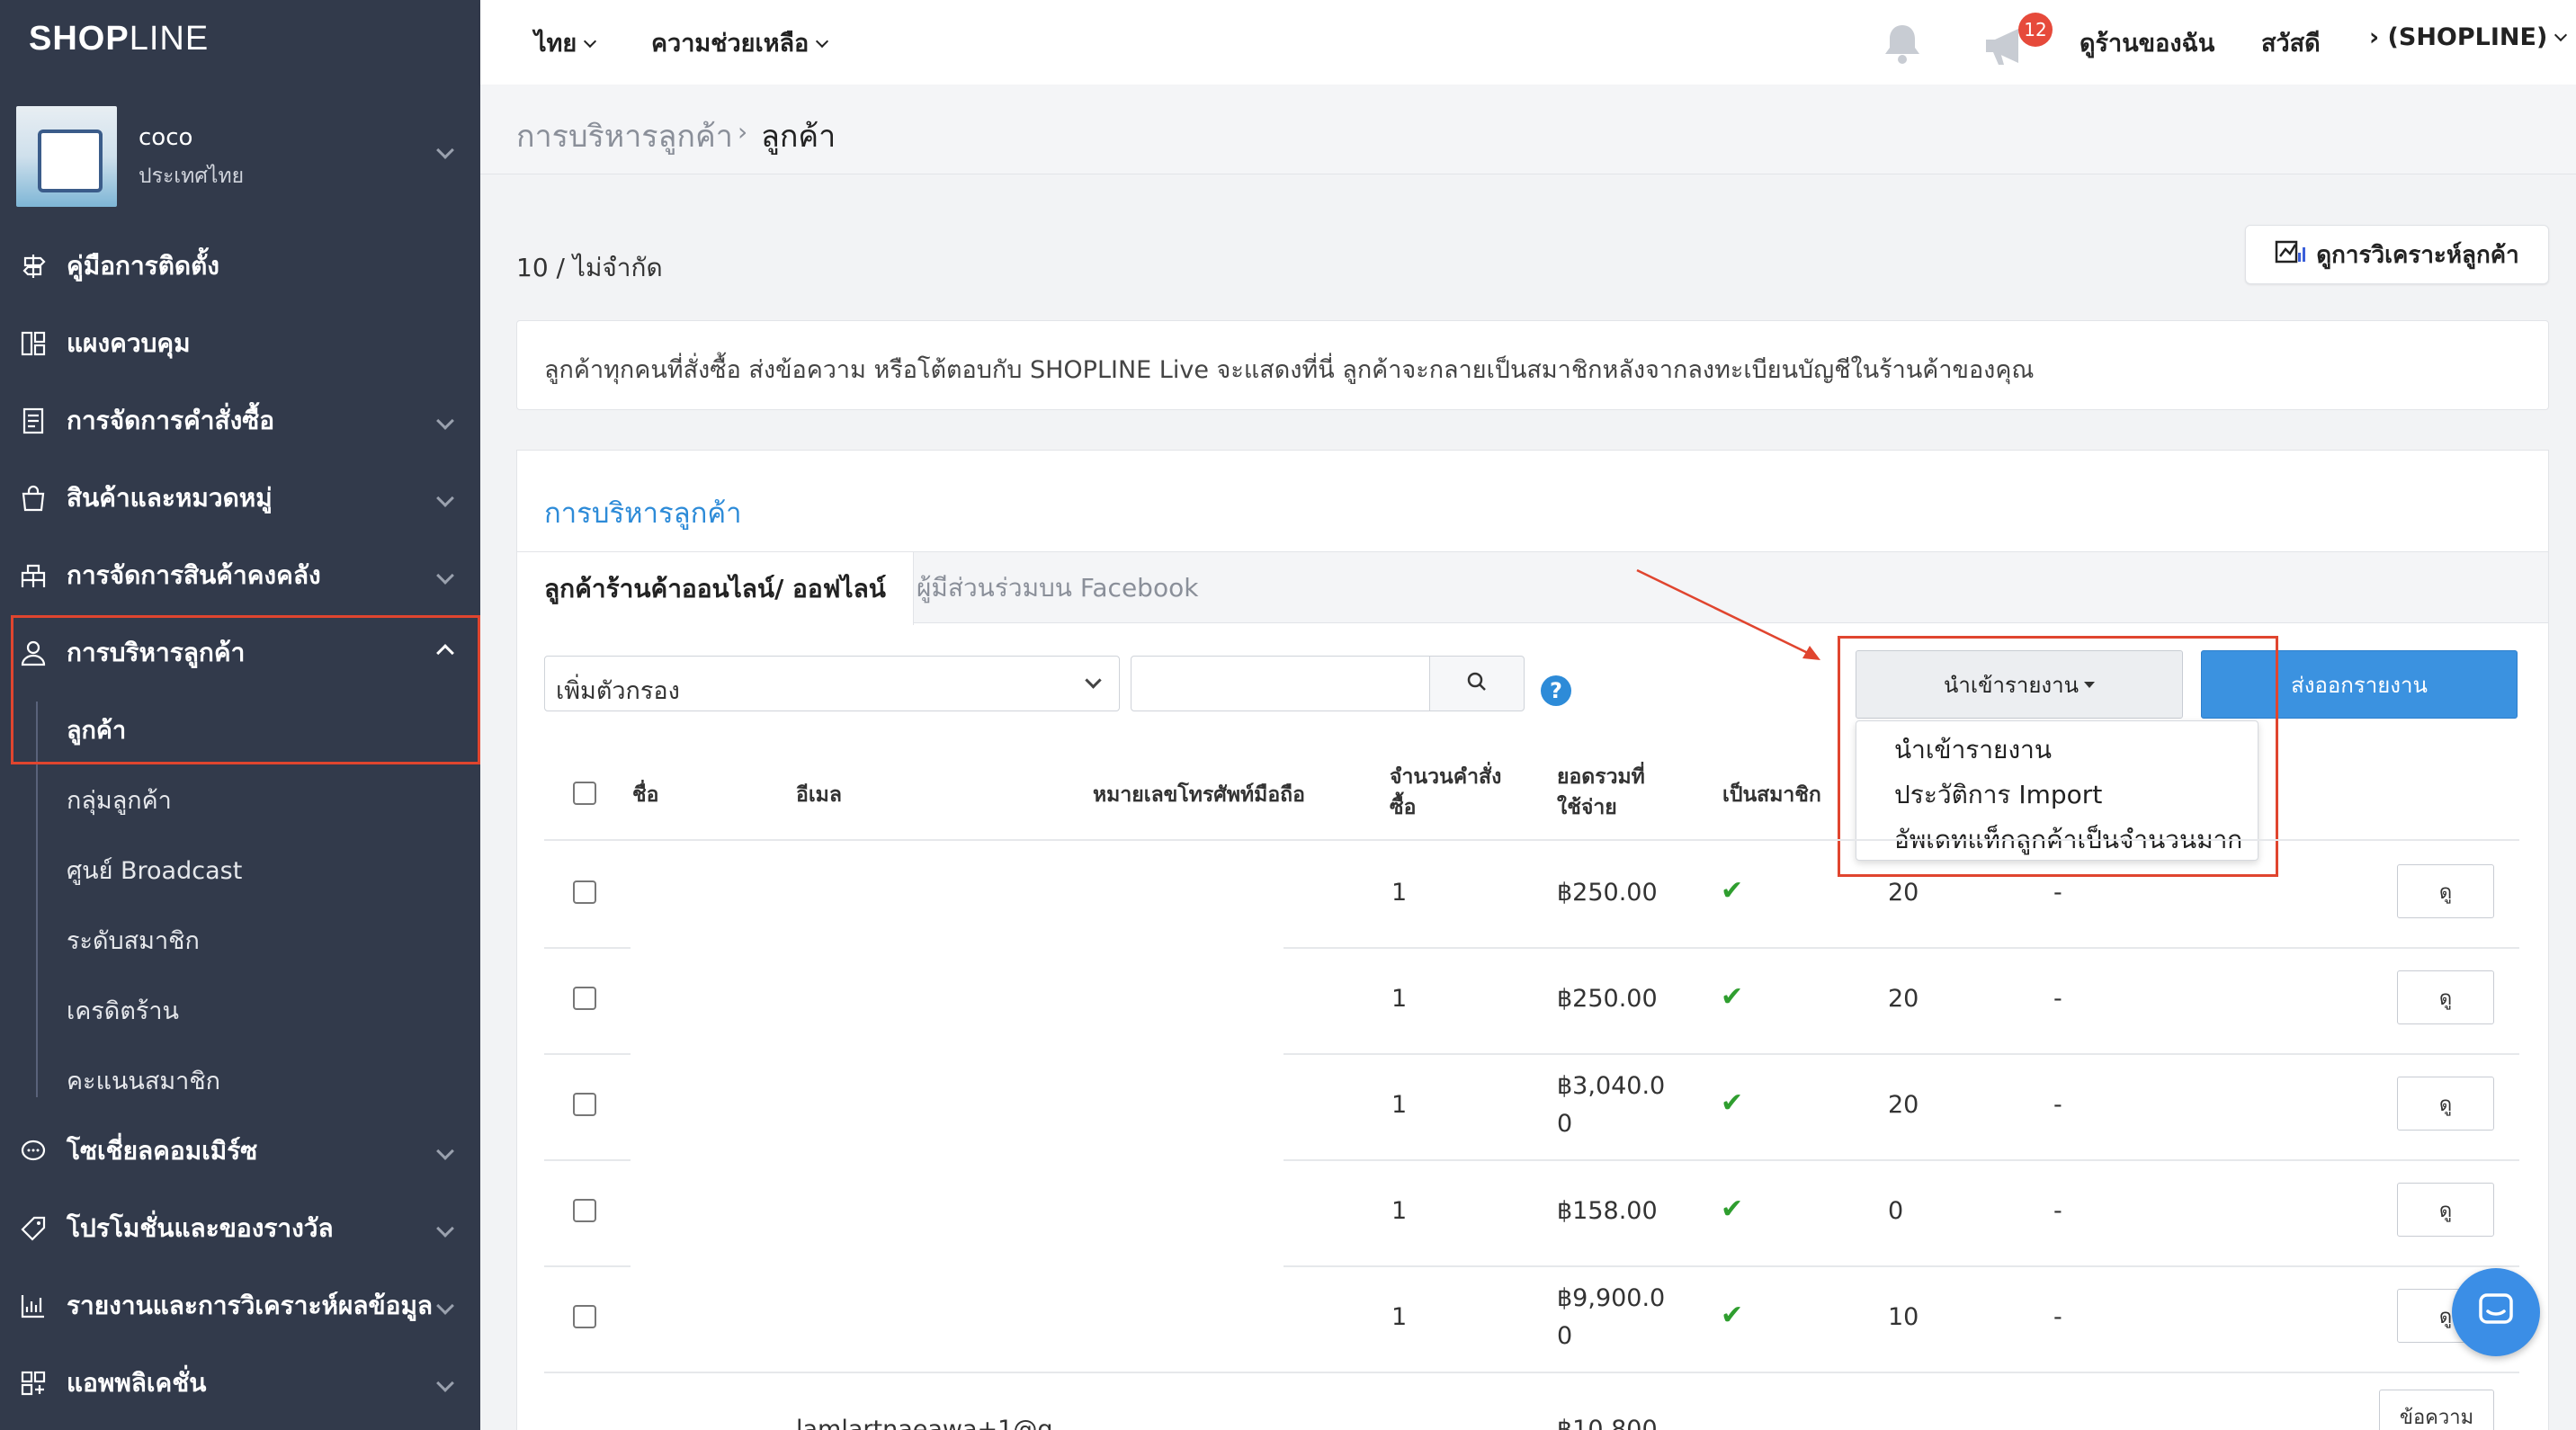  I want to click on tab-online-offline-customers: ลูกค้าร้านค้าออนไลน์/ ออฟไลน์, so click(715, 588).